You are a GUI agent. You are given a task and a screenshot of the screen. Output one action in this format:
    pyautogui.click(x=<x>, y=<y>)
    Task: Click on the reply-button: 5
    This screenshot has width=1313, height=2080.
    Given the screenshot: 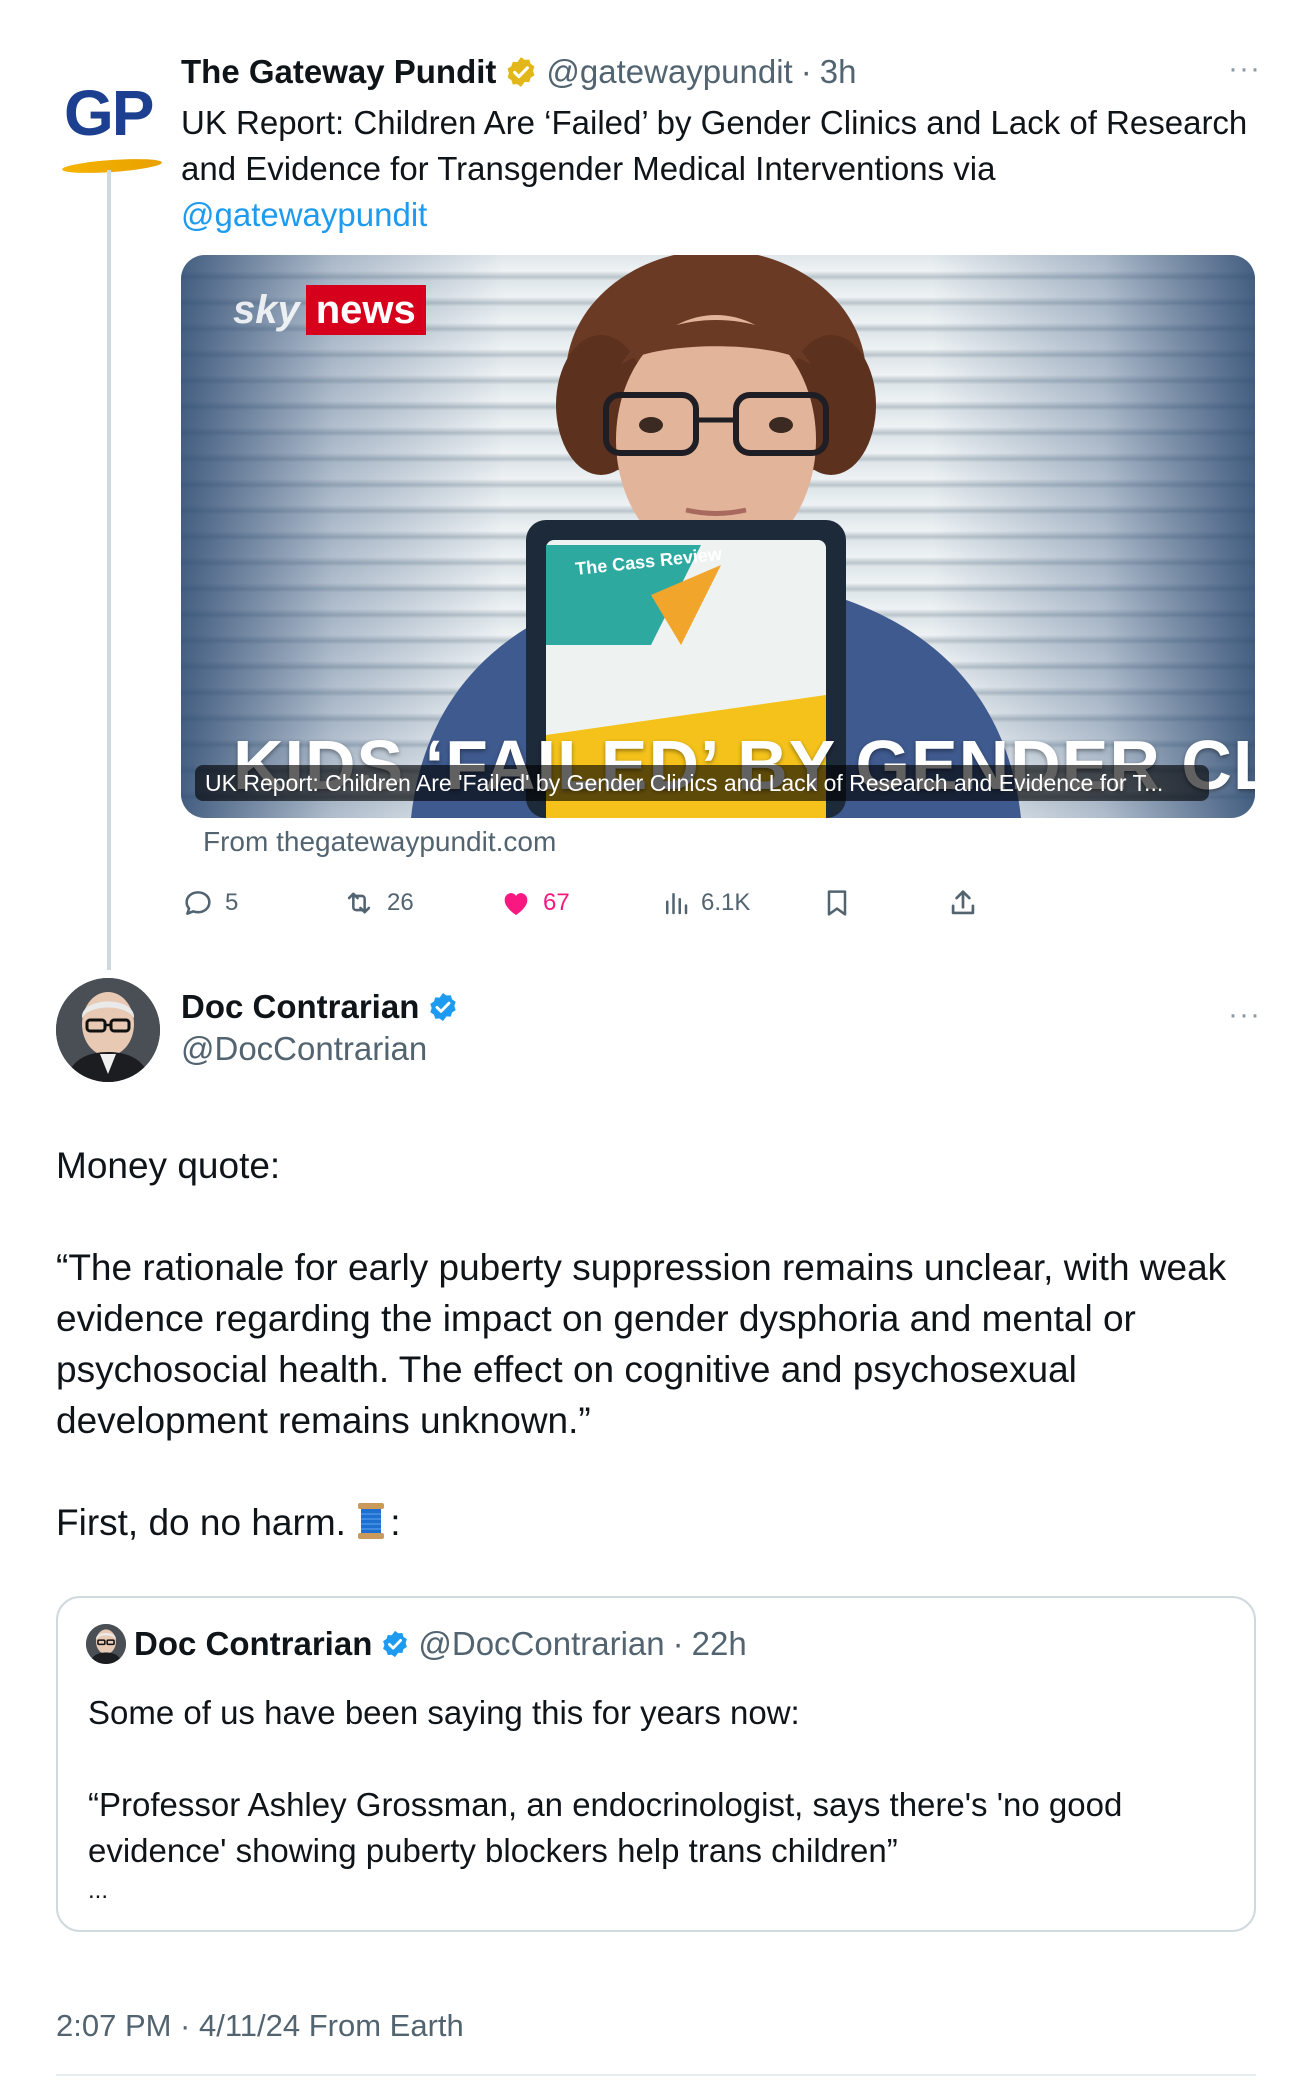 What is the action you would take?
    pyautogui.click(x=209, y=903)
    